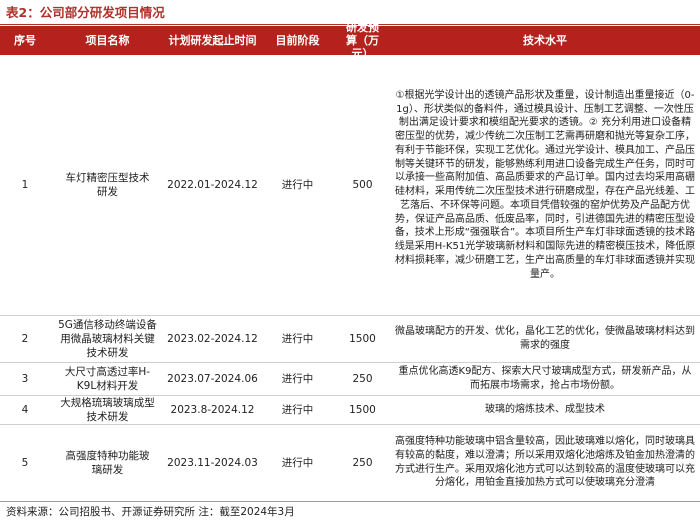  What do you see at coordinates (25, 378) in the screenshot?
I see `cell-seq: 3` at bounding box center [25, 378].